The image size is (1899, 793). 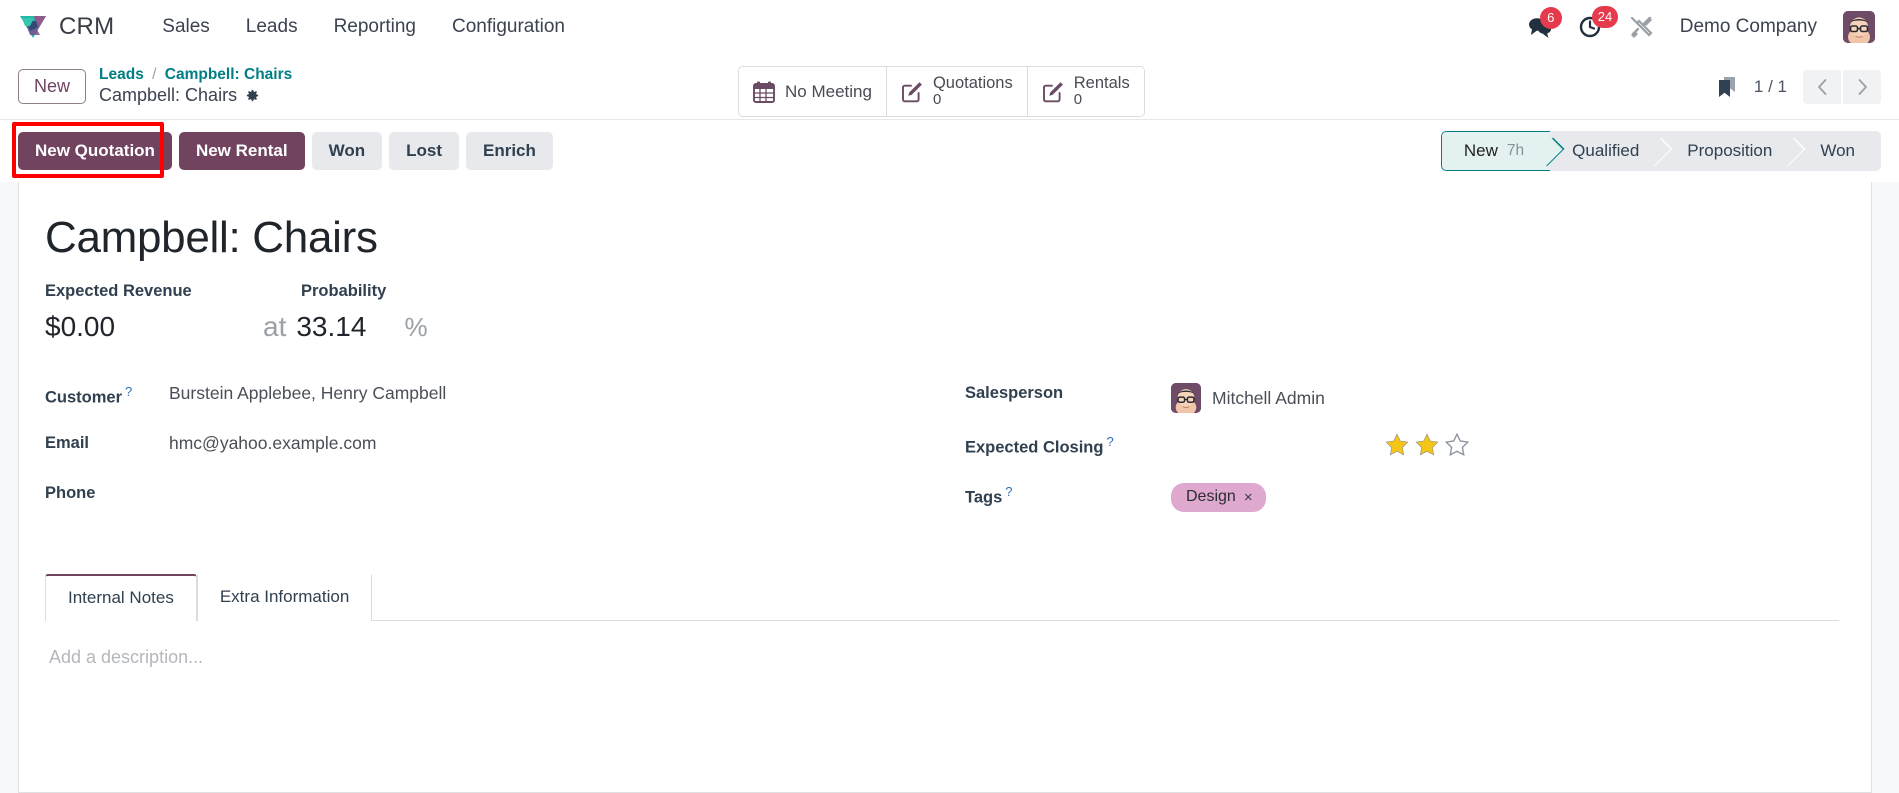 What do you see at coordinates (764, 92) in the screenshot?
I see `calendar-icon` at bounding box center [764, 92].